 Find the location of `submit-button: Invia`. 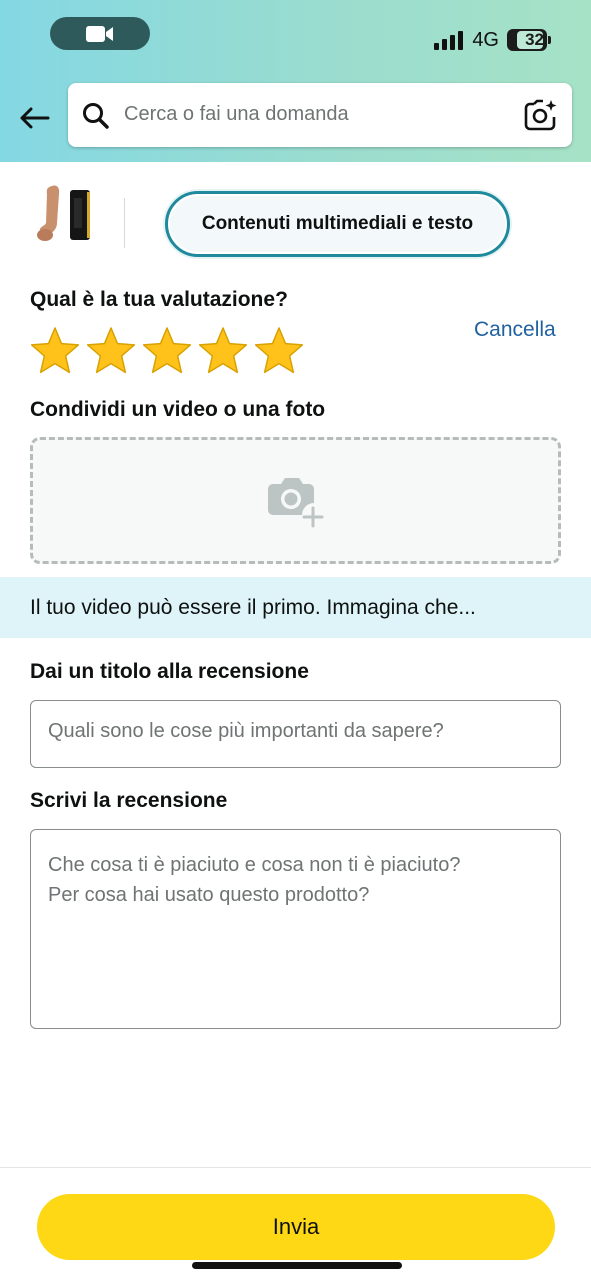

submit-button: Invia is located at coordinates (296, 1227).